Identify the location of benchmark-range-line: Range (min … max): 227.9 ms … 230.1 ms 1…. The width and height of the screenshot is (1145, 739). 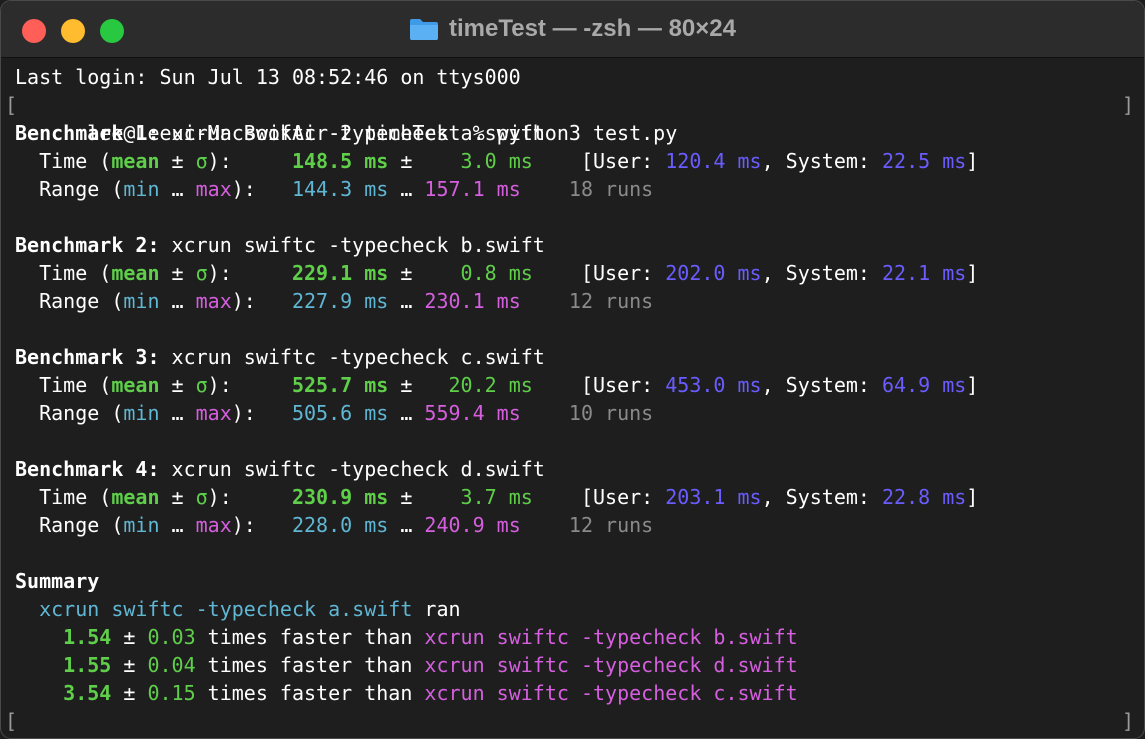
(334, 301).